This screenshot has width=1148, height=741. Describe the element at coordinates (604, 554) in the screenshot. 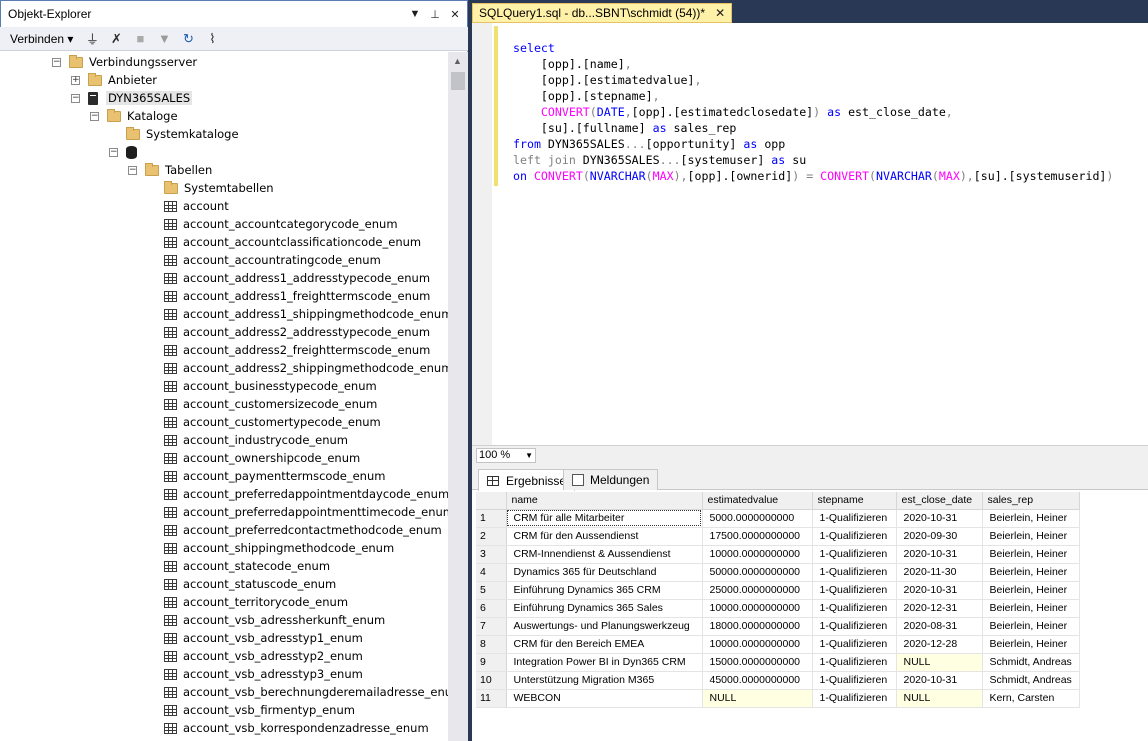

I see `cell-name: CRM-Innendienst & Aussendienst` at that location.